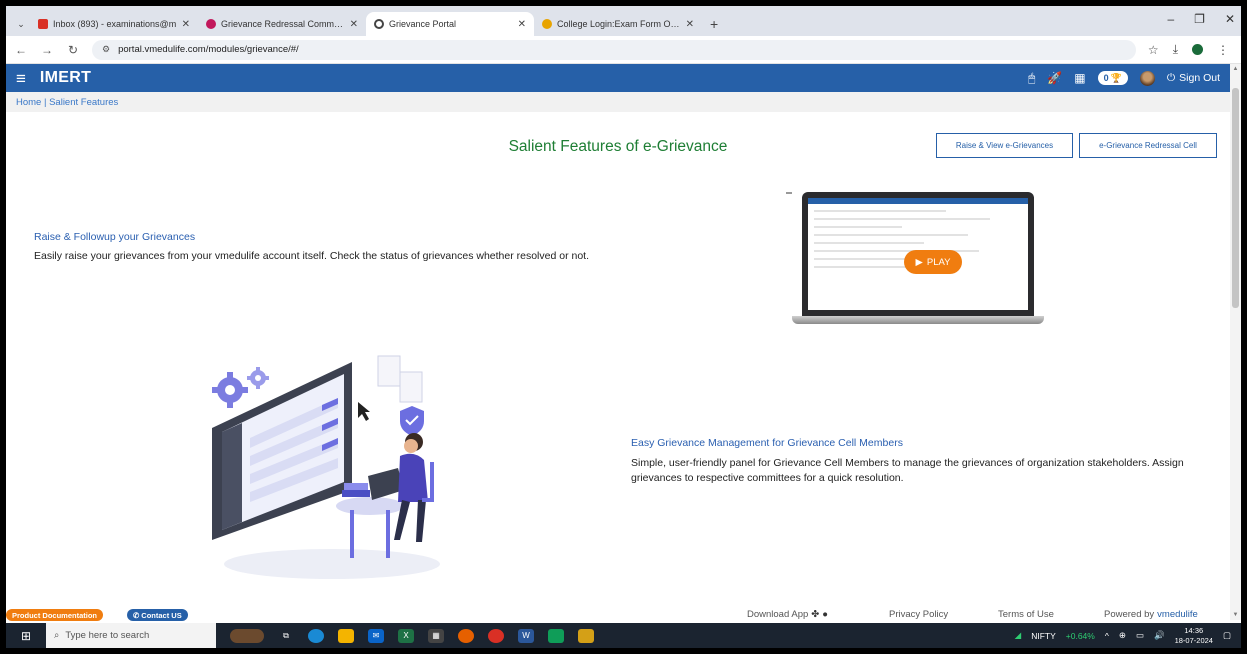  What do you see at coordinates (1199, 78) in the screenshot?
I see `sign-out-label: Sign Out` at bounding box center [1199, 78].